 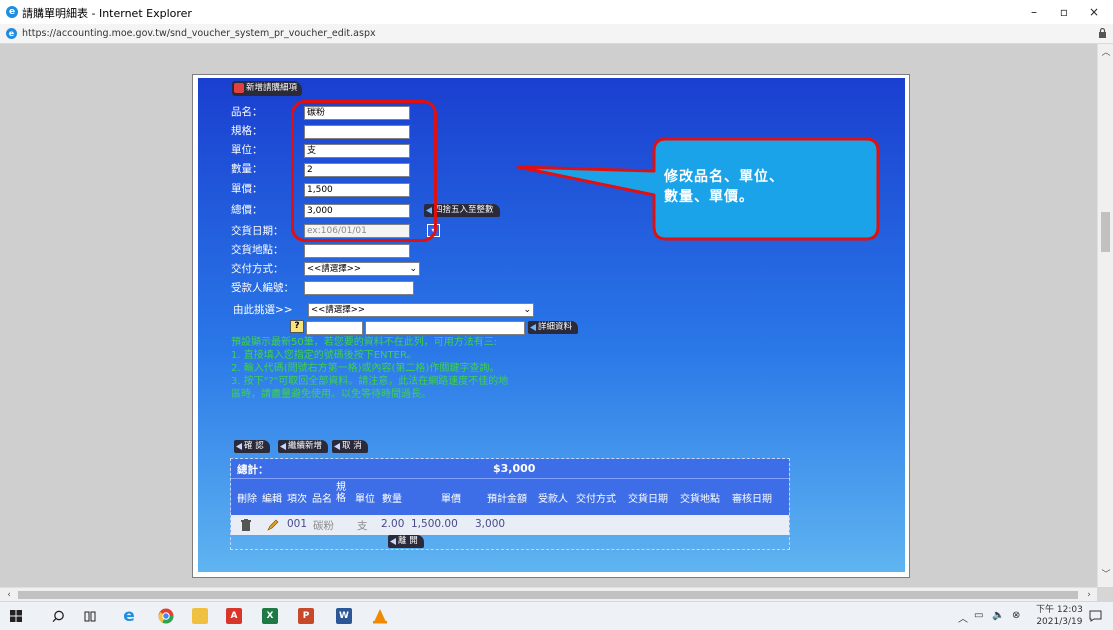 What do you see at coordinates (1102, 33) in the screenshot?
I see `lock-icon` at bounding box center [1102, 33].